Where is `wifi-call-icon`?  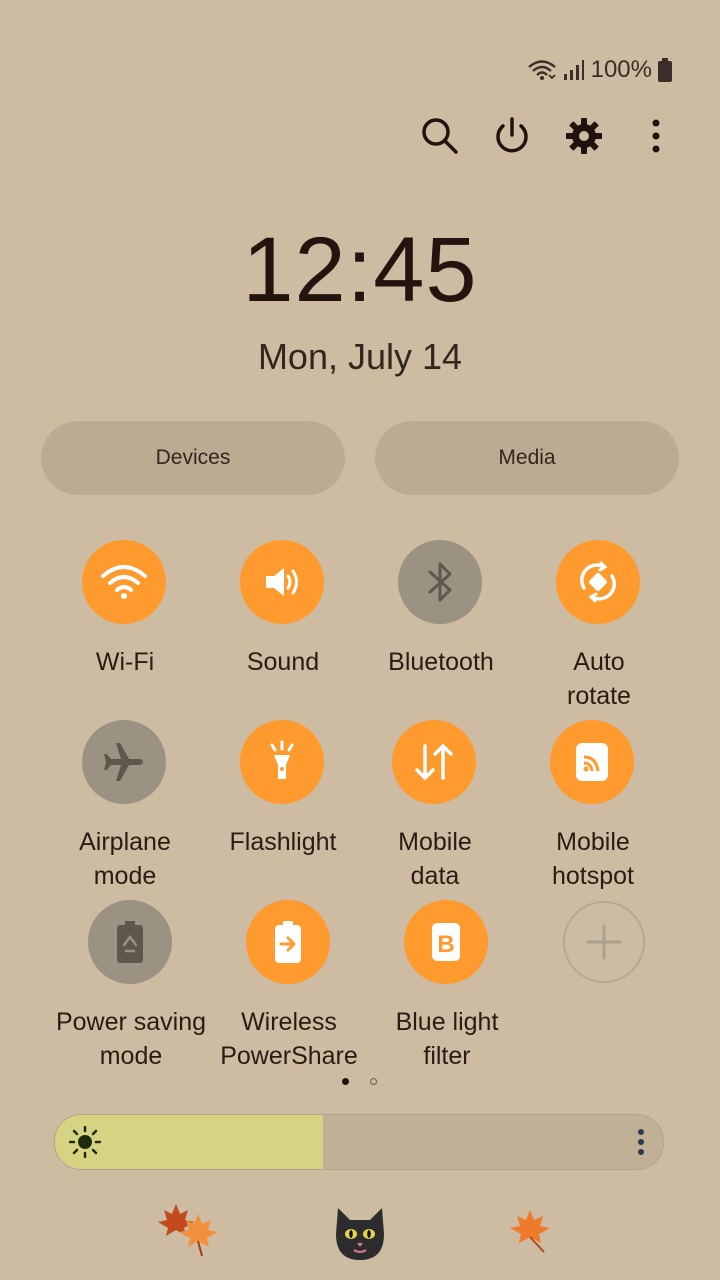
wifi-call-icon is located at coordinates (541, 70).